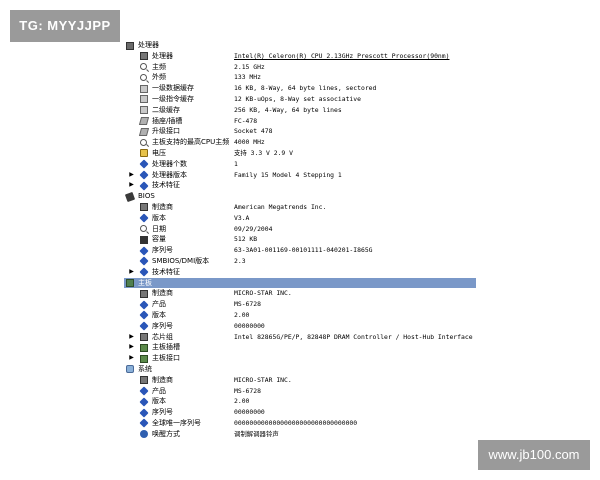 Image resolution: width=600 pixels, height=480 pixels. Describe the element at coordinates (300, 142) in the screenshot. I see `tree-row: 主板支持的最高CPU主频 4000 MHz` at that location.